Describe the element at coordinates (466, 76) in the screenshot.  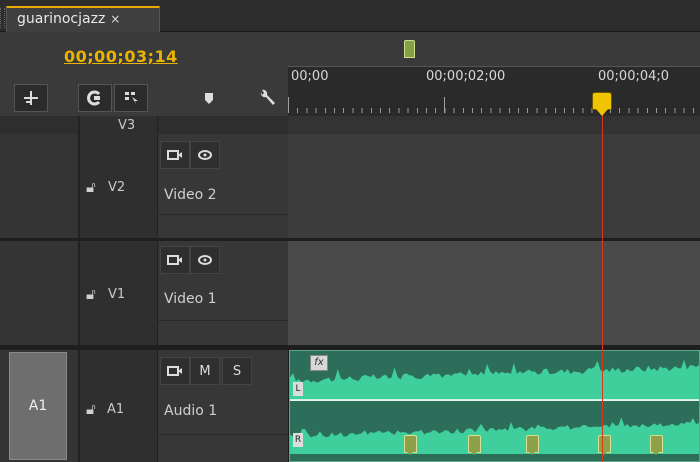
I see `ruler-label: 00;00;02;00` at that location.